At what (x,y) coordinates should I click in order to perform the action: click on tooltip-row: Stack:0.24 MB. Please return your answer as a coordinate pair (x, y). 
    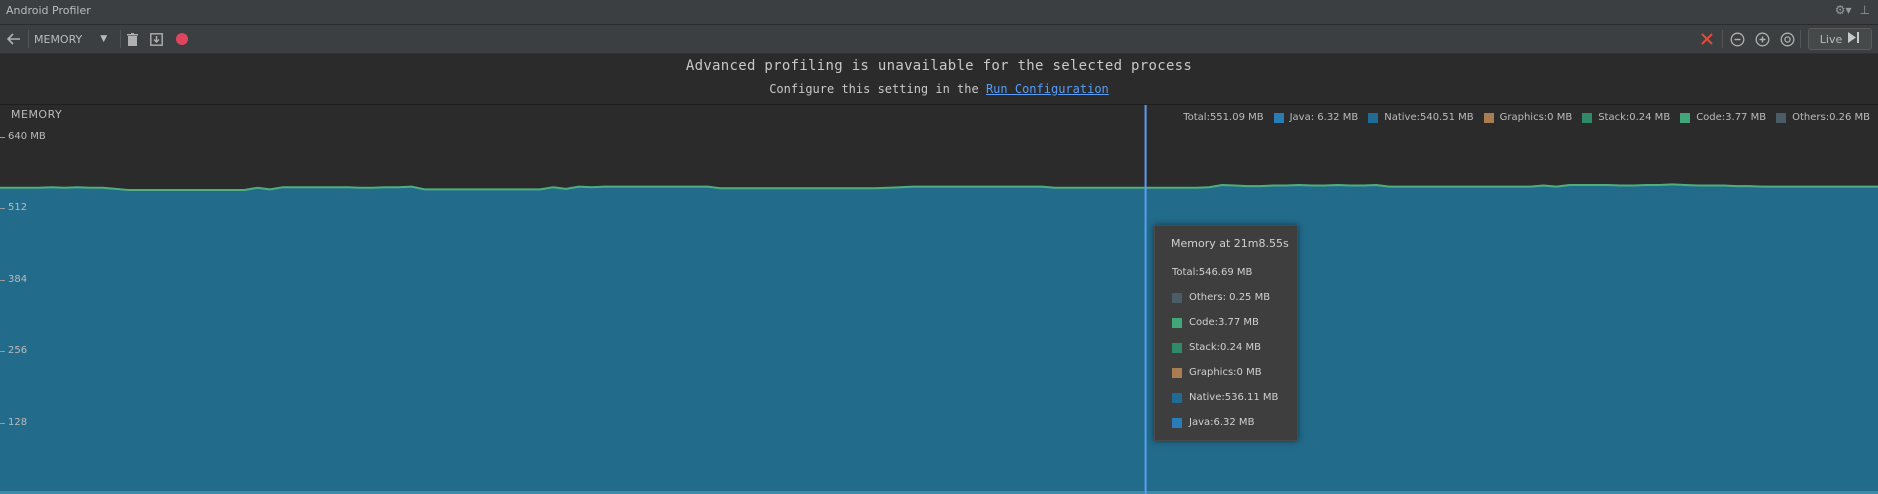
    Looking at the image, I should click on (1216, 347).